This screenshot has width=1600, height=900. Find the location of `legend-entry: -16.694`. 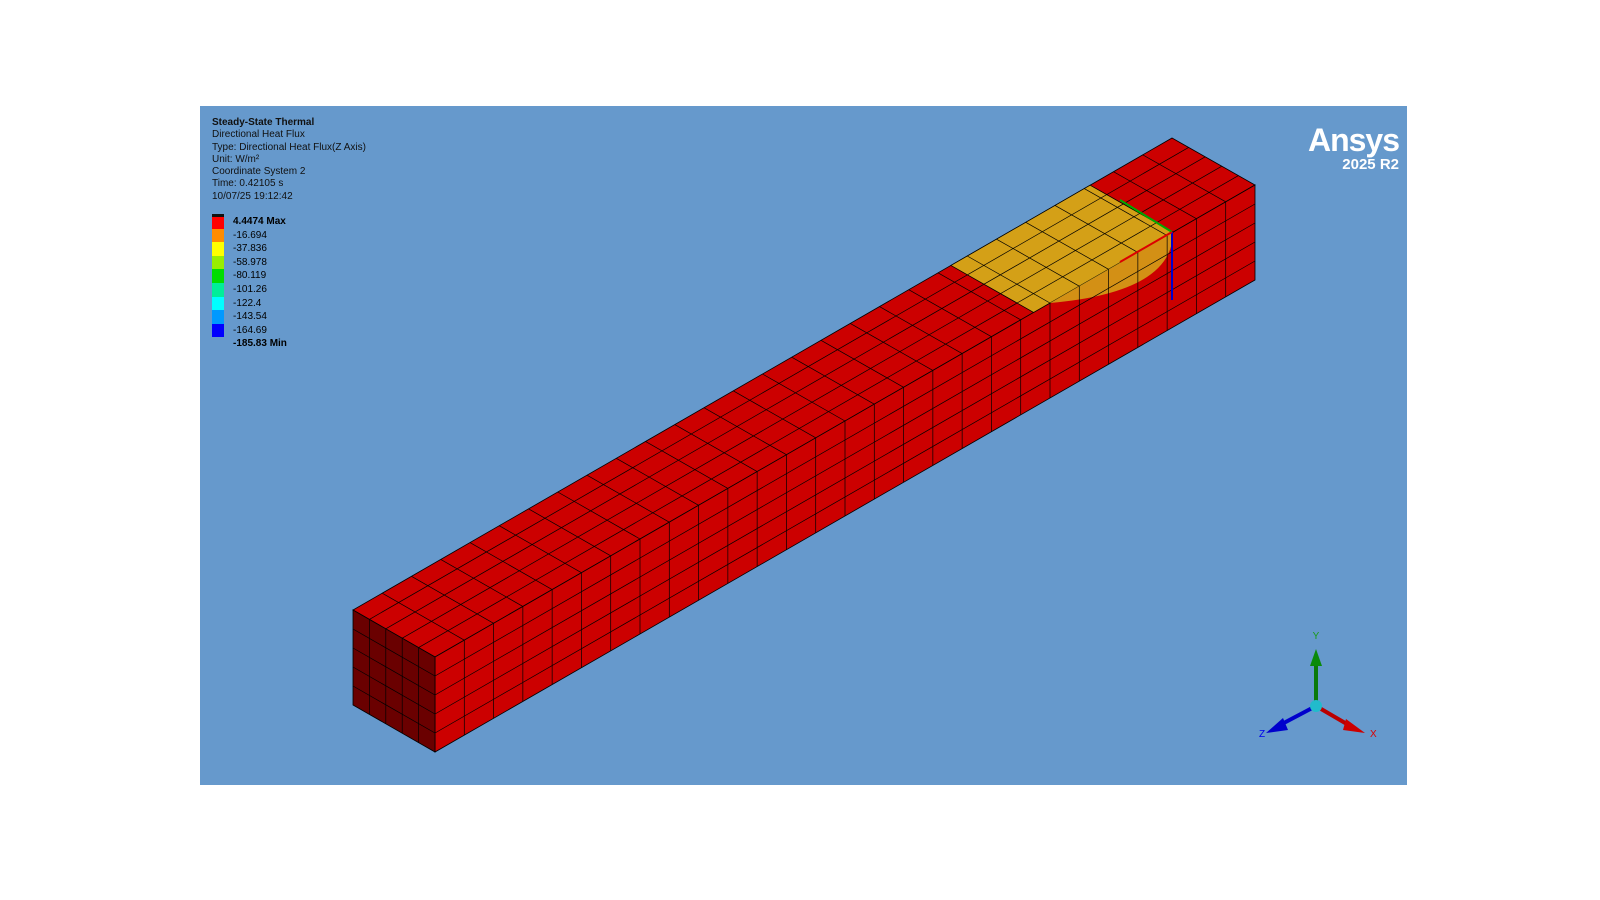

legend-entry: -16.694 is located at coordinates (249, 235).